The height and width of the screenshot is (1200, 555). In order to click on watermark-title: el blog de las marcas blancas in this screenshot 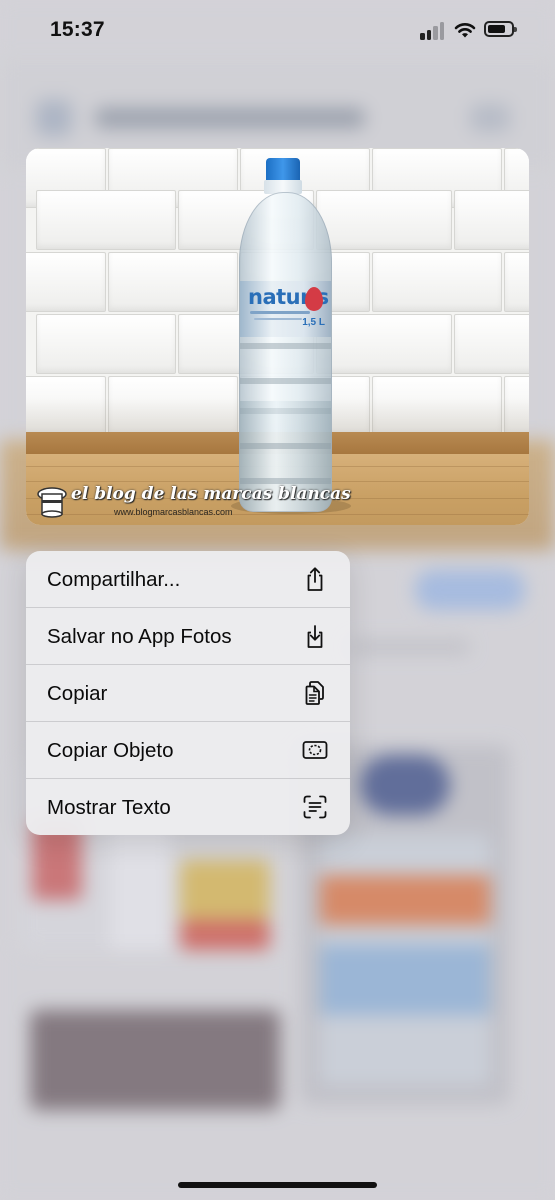, I will do `click(211, 494)`.